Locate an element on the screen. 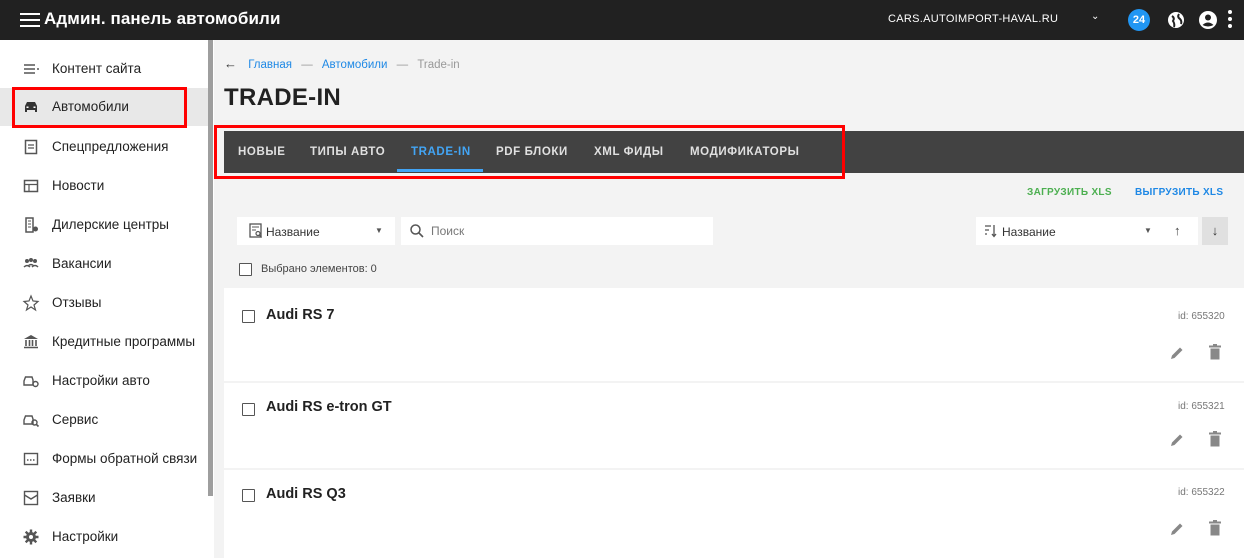  sidebar-item-reviews: Отзывы is located at coordinates (104, 303).